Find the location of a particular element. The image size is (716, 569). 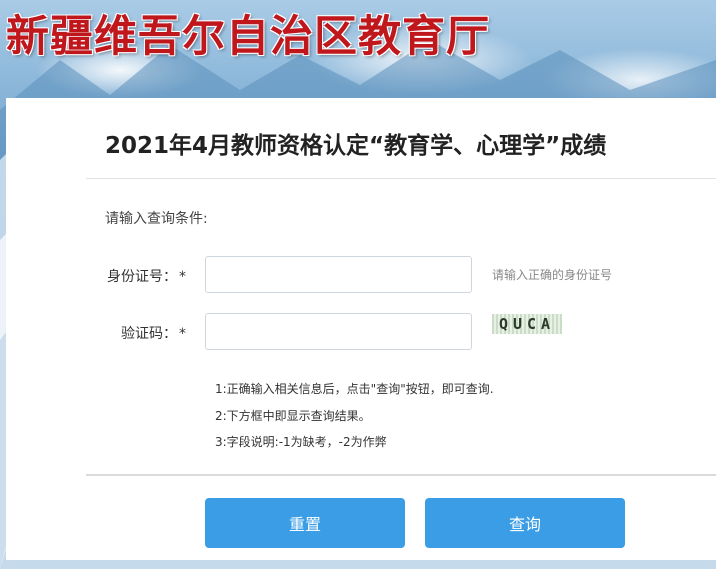

captcha-input is located at coordinates (338, 331).